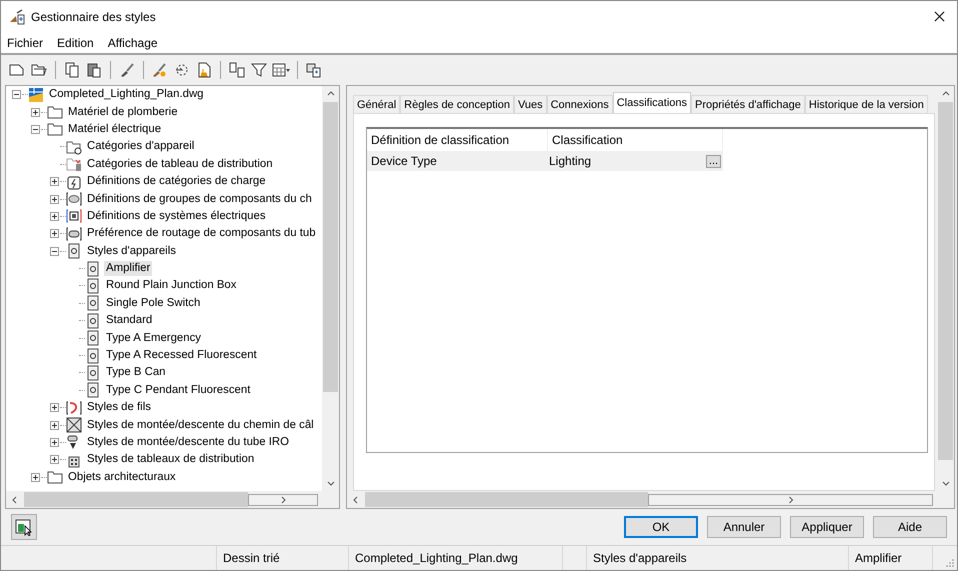  I want to click on window-title: Gestionnaire des styles, so click(94, 17).